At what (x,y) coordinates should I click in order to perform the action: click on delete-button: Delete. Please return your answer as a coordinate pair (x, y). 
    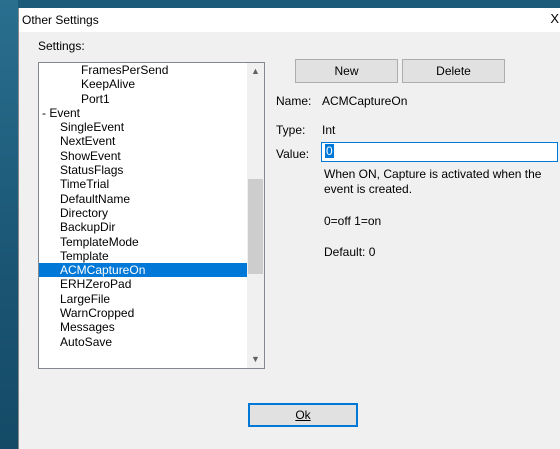
    Looking at the image, I should click on (453, 71).